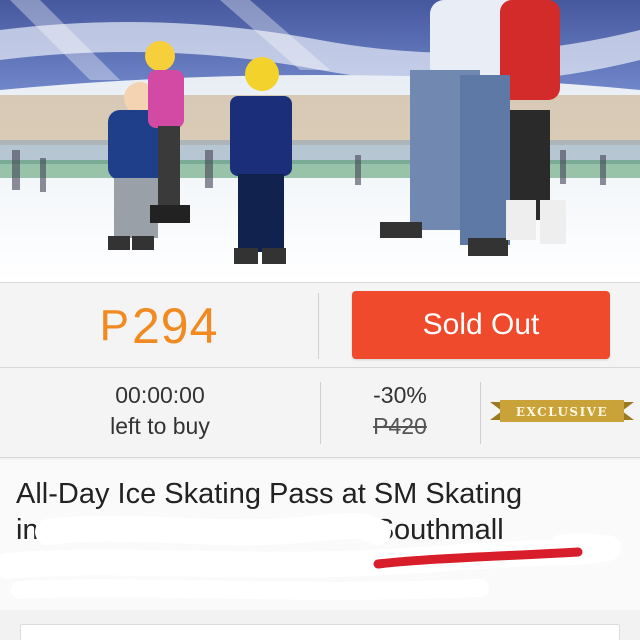 This screenshot has height=640, width=640. I want to click on deal-title-line2-end: Southmall, so click(439, 530).